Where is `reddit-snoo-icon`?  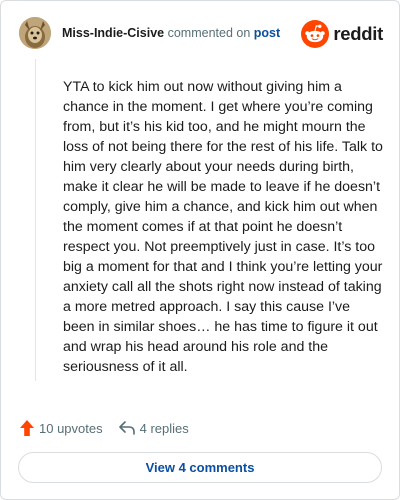
reddit-snoo-icon is located at coordinates (315, 34).